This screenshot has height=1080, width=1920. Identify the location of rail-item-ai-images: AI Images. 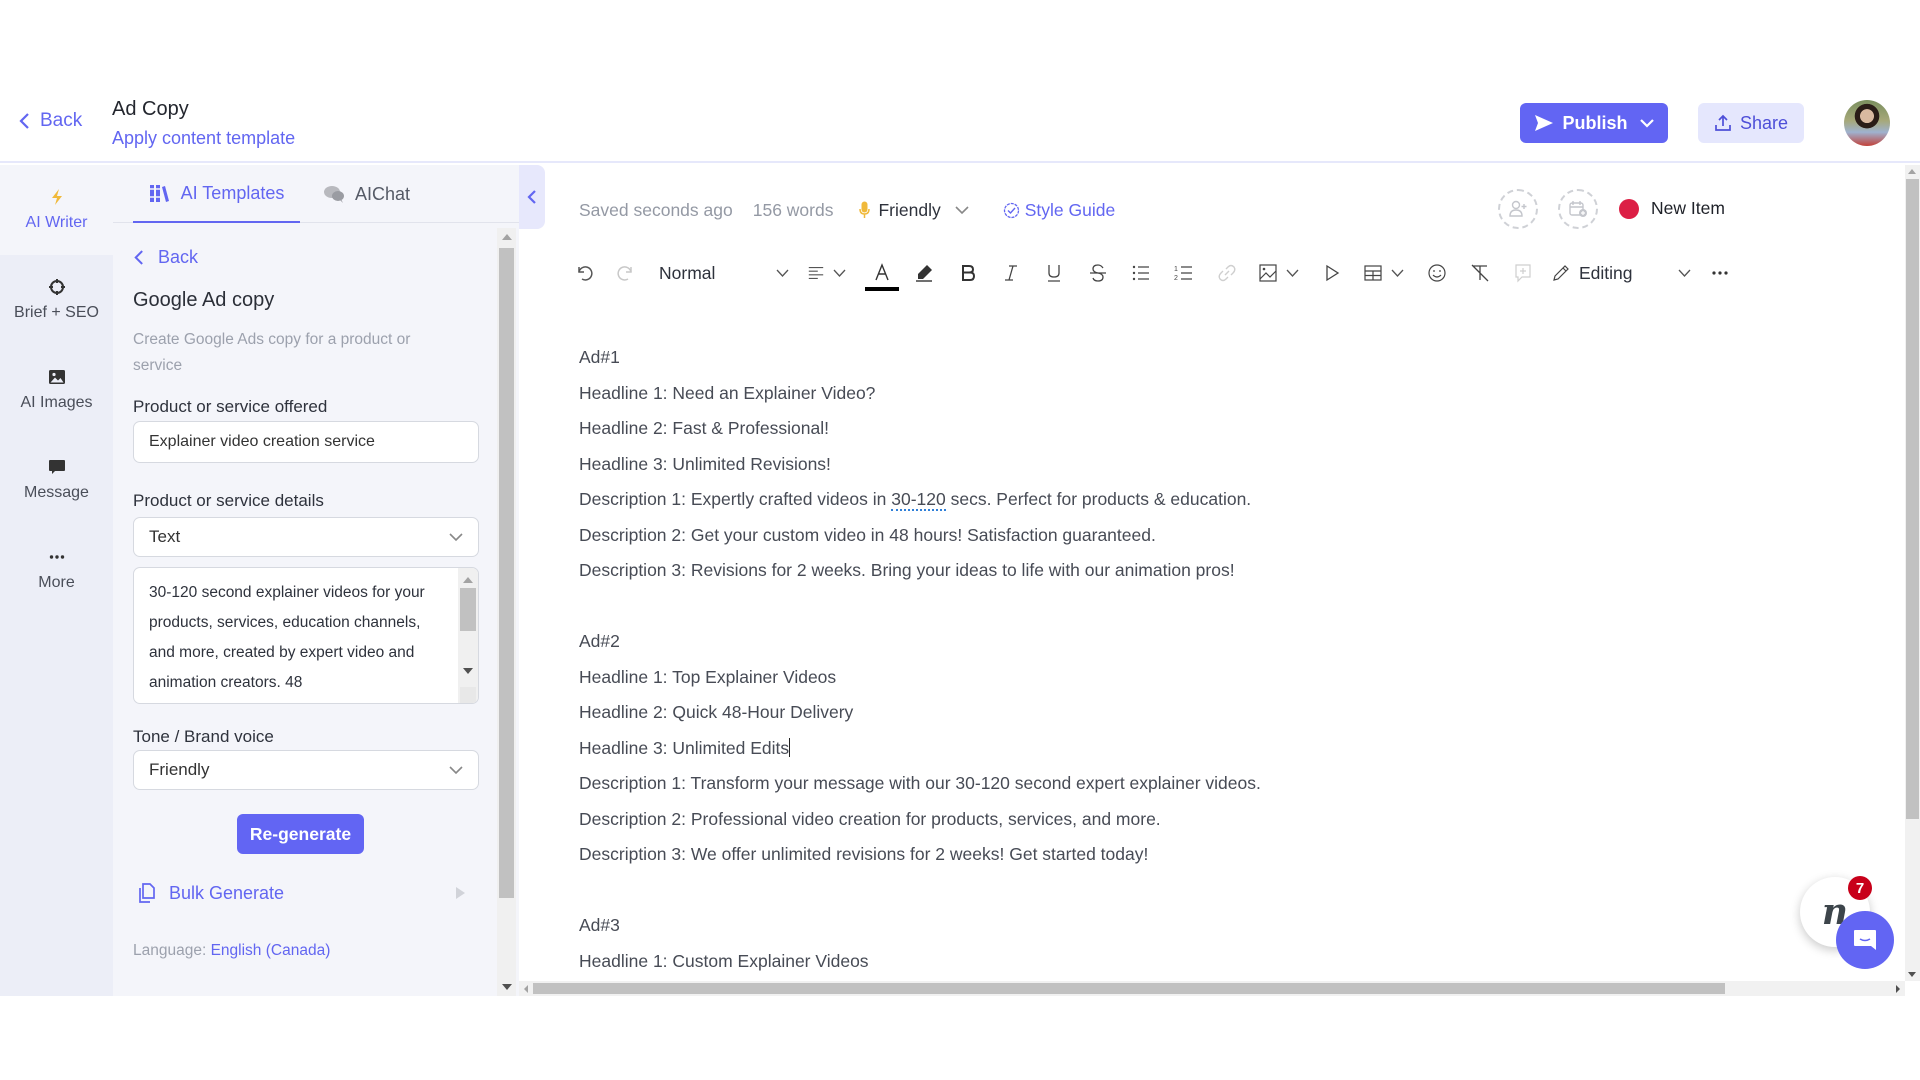
(56, 390).